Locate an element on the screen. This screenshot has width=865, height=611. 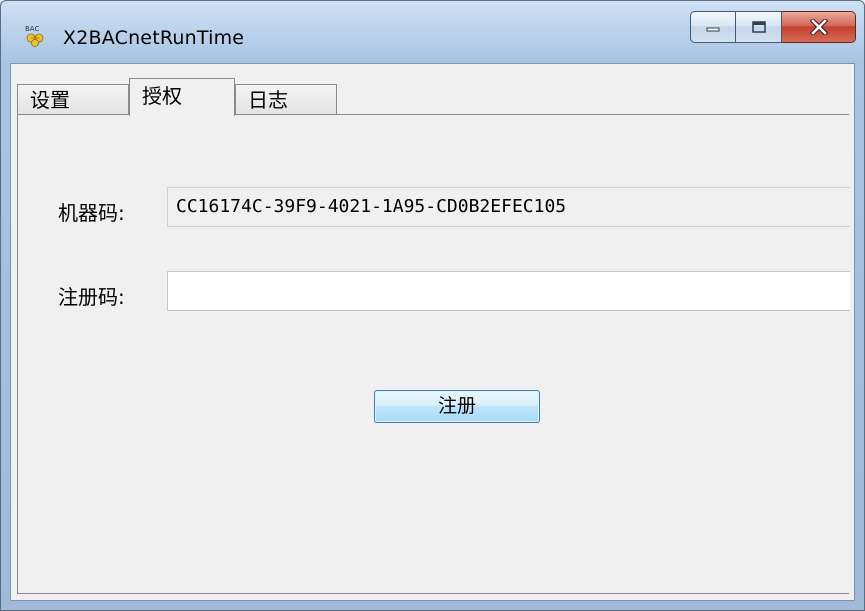
app-icon-text: BAC is located at coordinates (32, 29).